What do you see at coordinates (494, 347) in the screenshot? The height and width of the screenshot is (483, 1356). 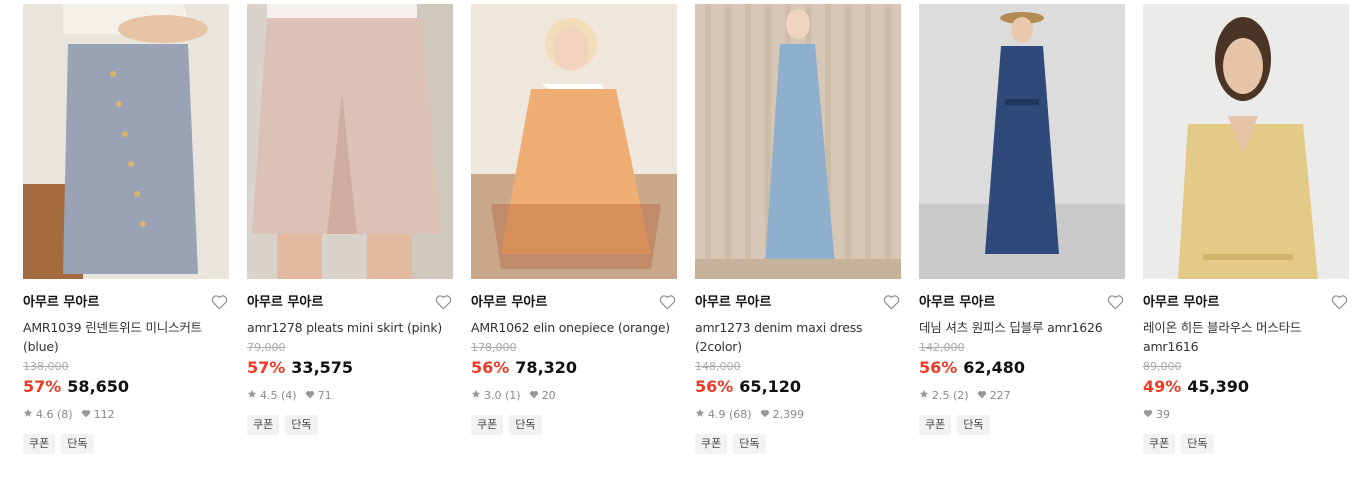 I see `original-price: 178,000` at bounding box center [494, 347].